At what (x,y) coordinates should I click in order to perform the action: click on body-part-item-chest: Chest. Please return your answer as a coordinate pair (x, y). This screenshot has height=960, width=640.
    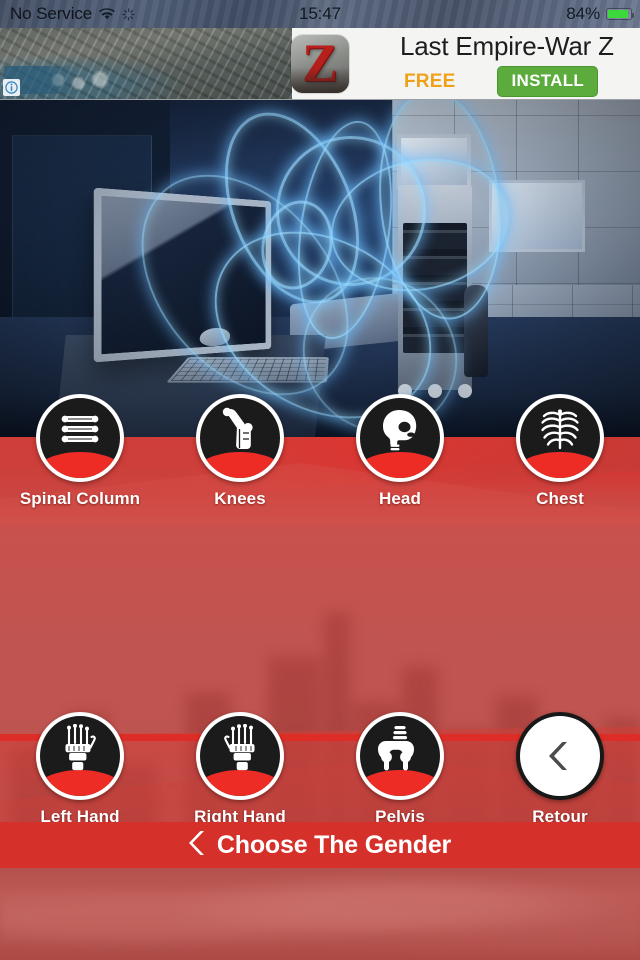
    Looking at the image, I should click on (560, 451).